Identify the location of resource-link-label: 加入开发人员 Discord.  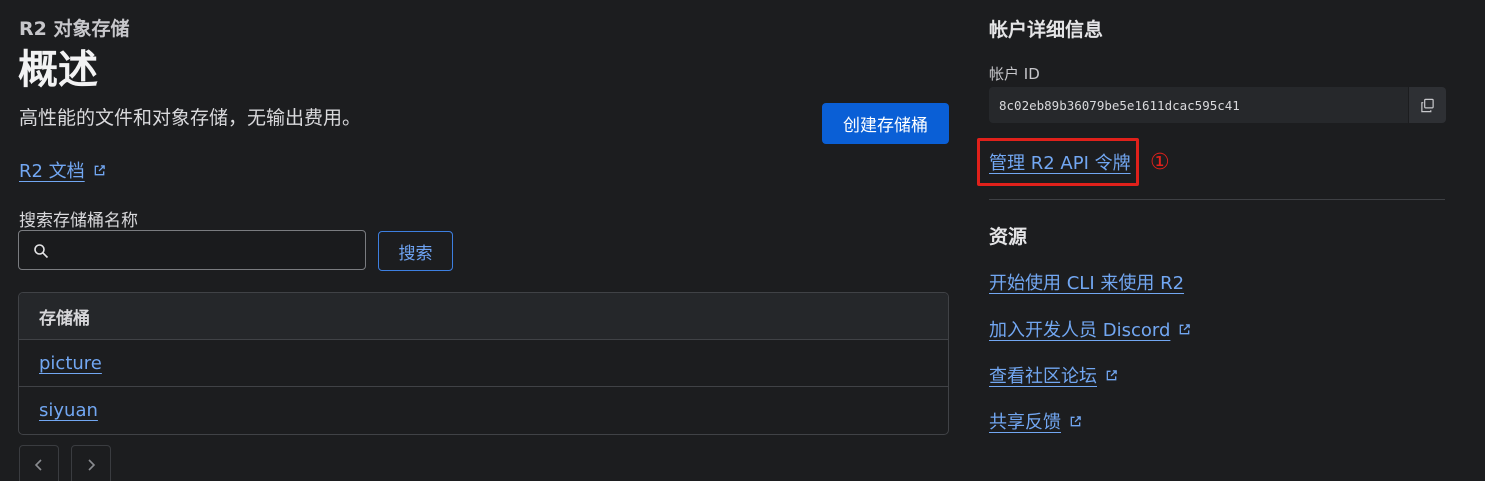
(1080, 330).